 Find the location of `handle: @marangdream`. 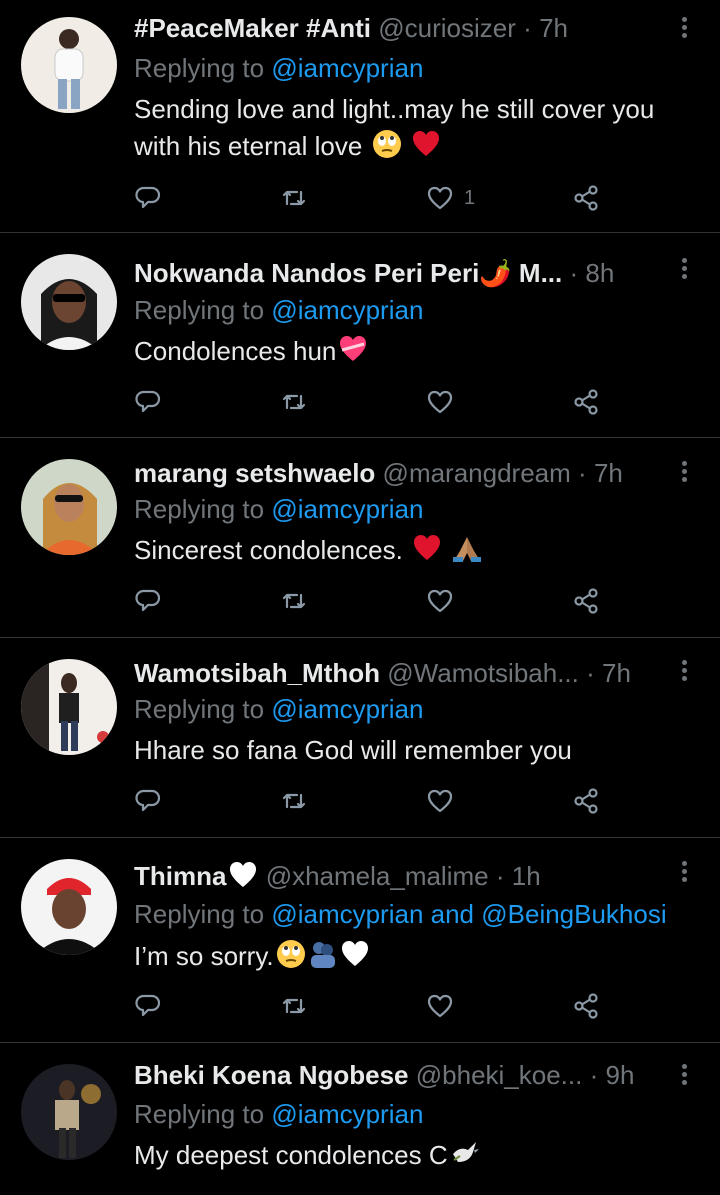

handle: @marangdream is located at coordinates (477, 473).